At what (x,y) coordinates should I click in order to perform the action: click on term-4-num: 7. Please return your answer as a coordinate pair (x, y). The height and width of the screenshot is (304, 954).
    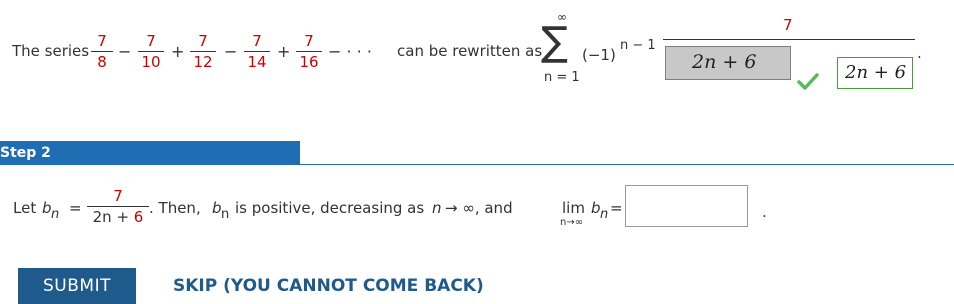
    Looking at the image, I should click on (257, 41).